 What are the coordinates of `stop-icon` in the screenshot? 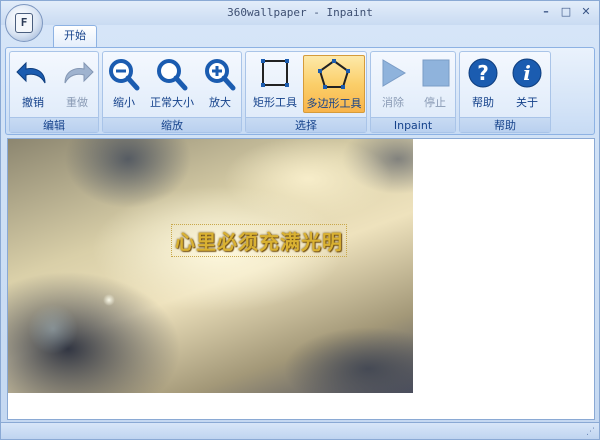 It's located at (436, 73).